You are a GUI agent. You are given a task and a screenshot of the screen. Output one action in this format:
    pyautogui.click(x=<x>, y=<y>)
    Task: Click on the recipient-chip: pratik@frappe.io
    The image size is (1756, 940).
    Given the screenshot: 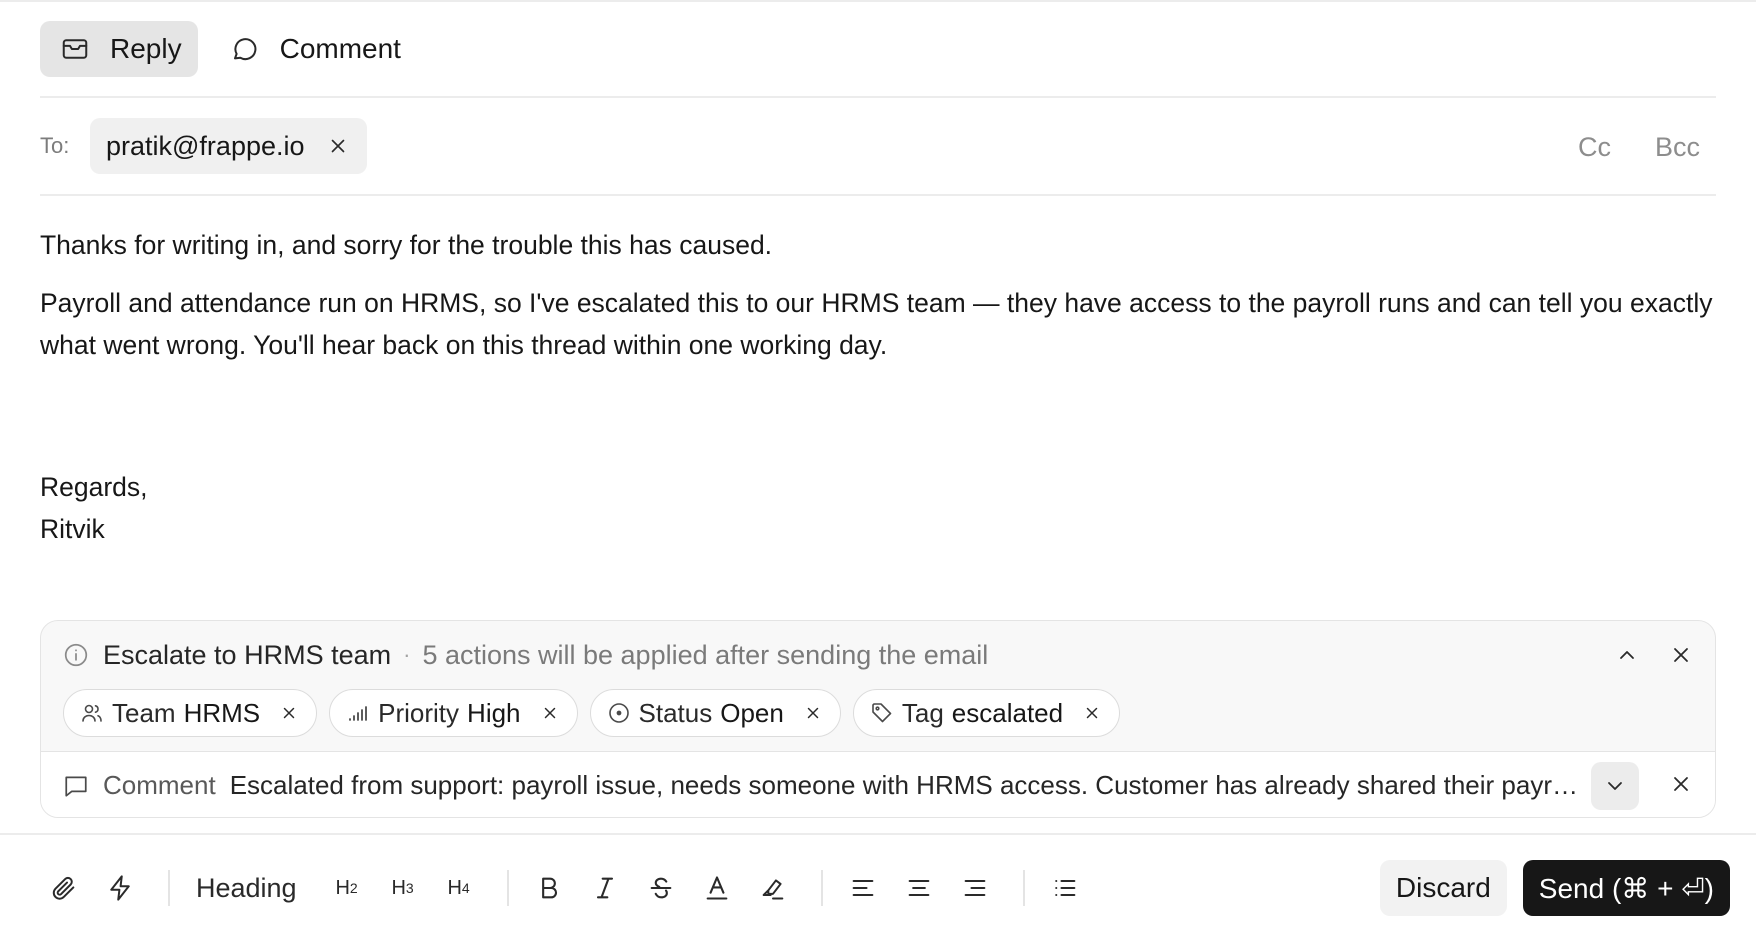 What is the action you would take?
    pyautogui.click(x=228, y=146)
    